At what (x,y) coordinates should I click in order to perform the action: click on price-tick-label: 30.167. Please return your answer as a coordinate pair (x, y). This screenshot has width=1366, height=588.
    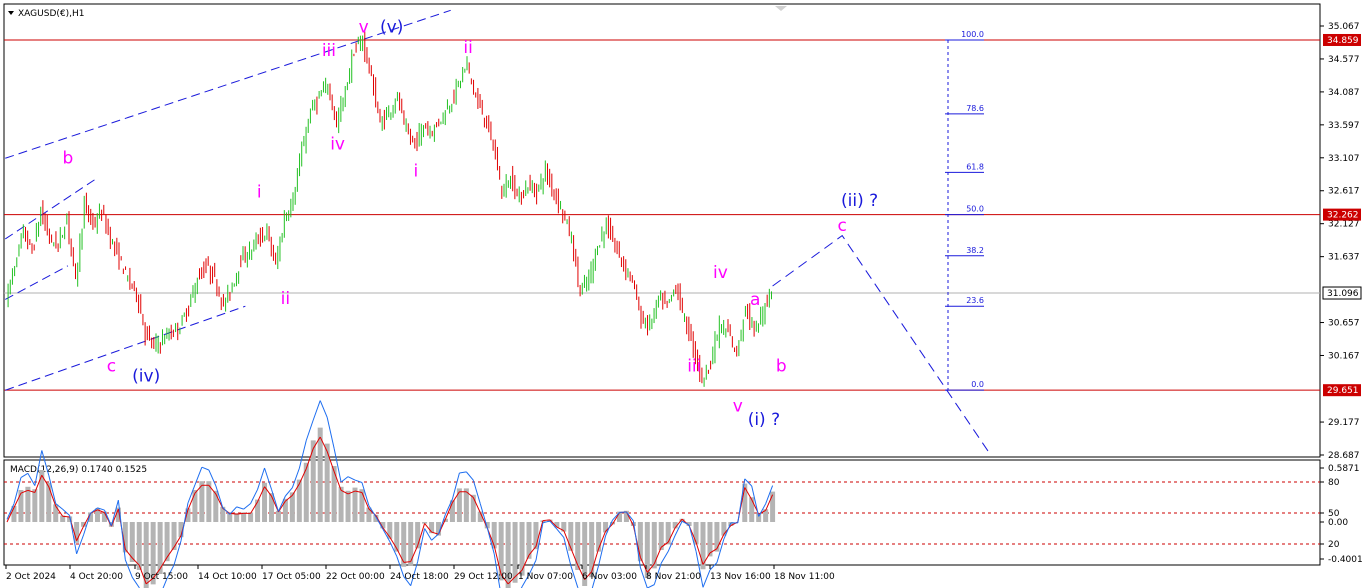
    Looking at the image, I should click on (1344, 356).